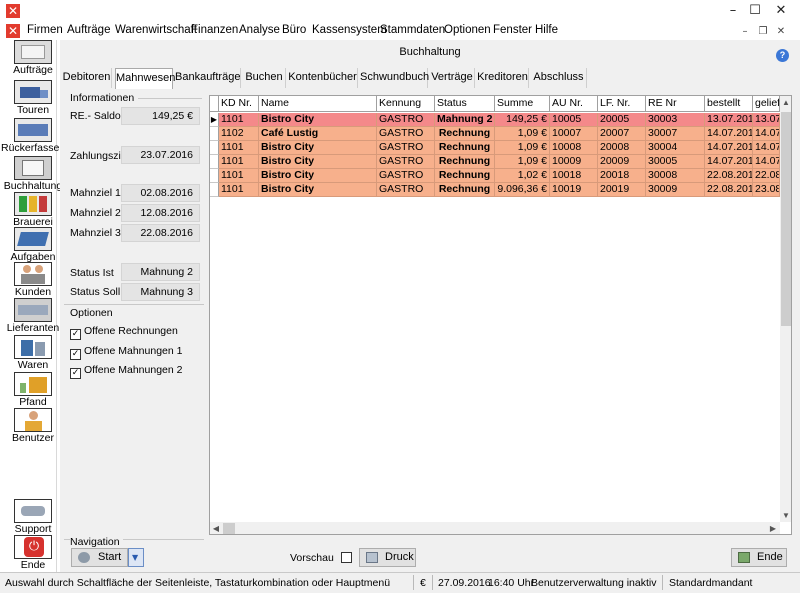 The height and width of the screenshot is (593, 800). Describe the element at coordinates (126, 352) in the screenshot. I see `option-offene-mahnungen-1: ✓ Offene Mahnungen 1` at that location.